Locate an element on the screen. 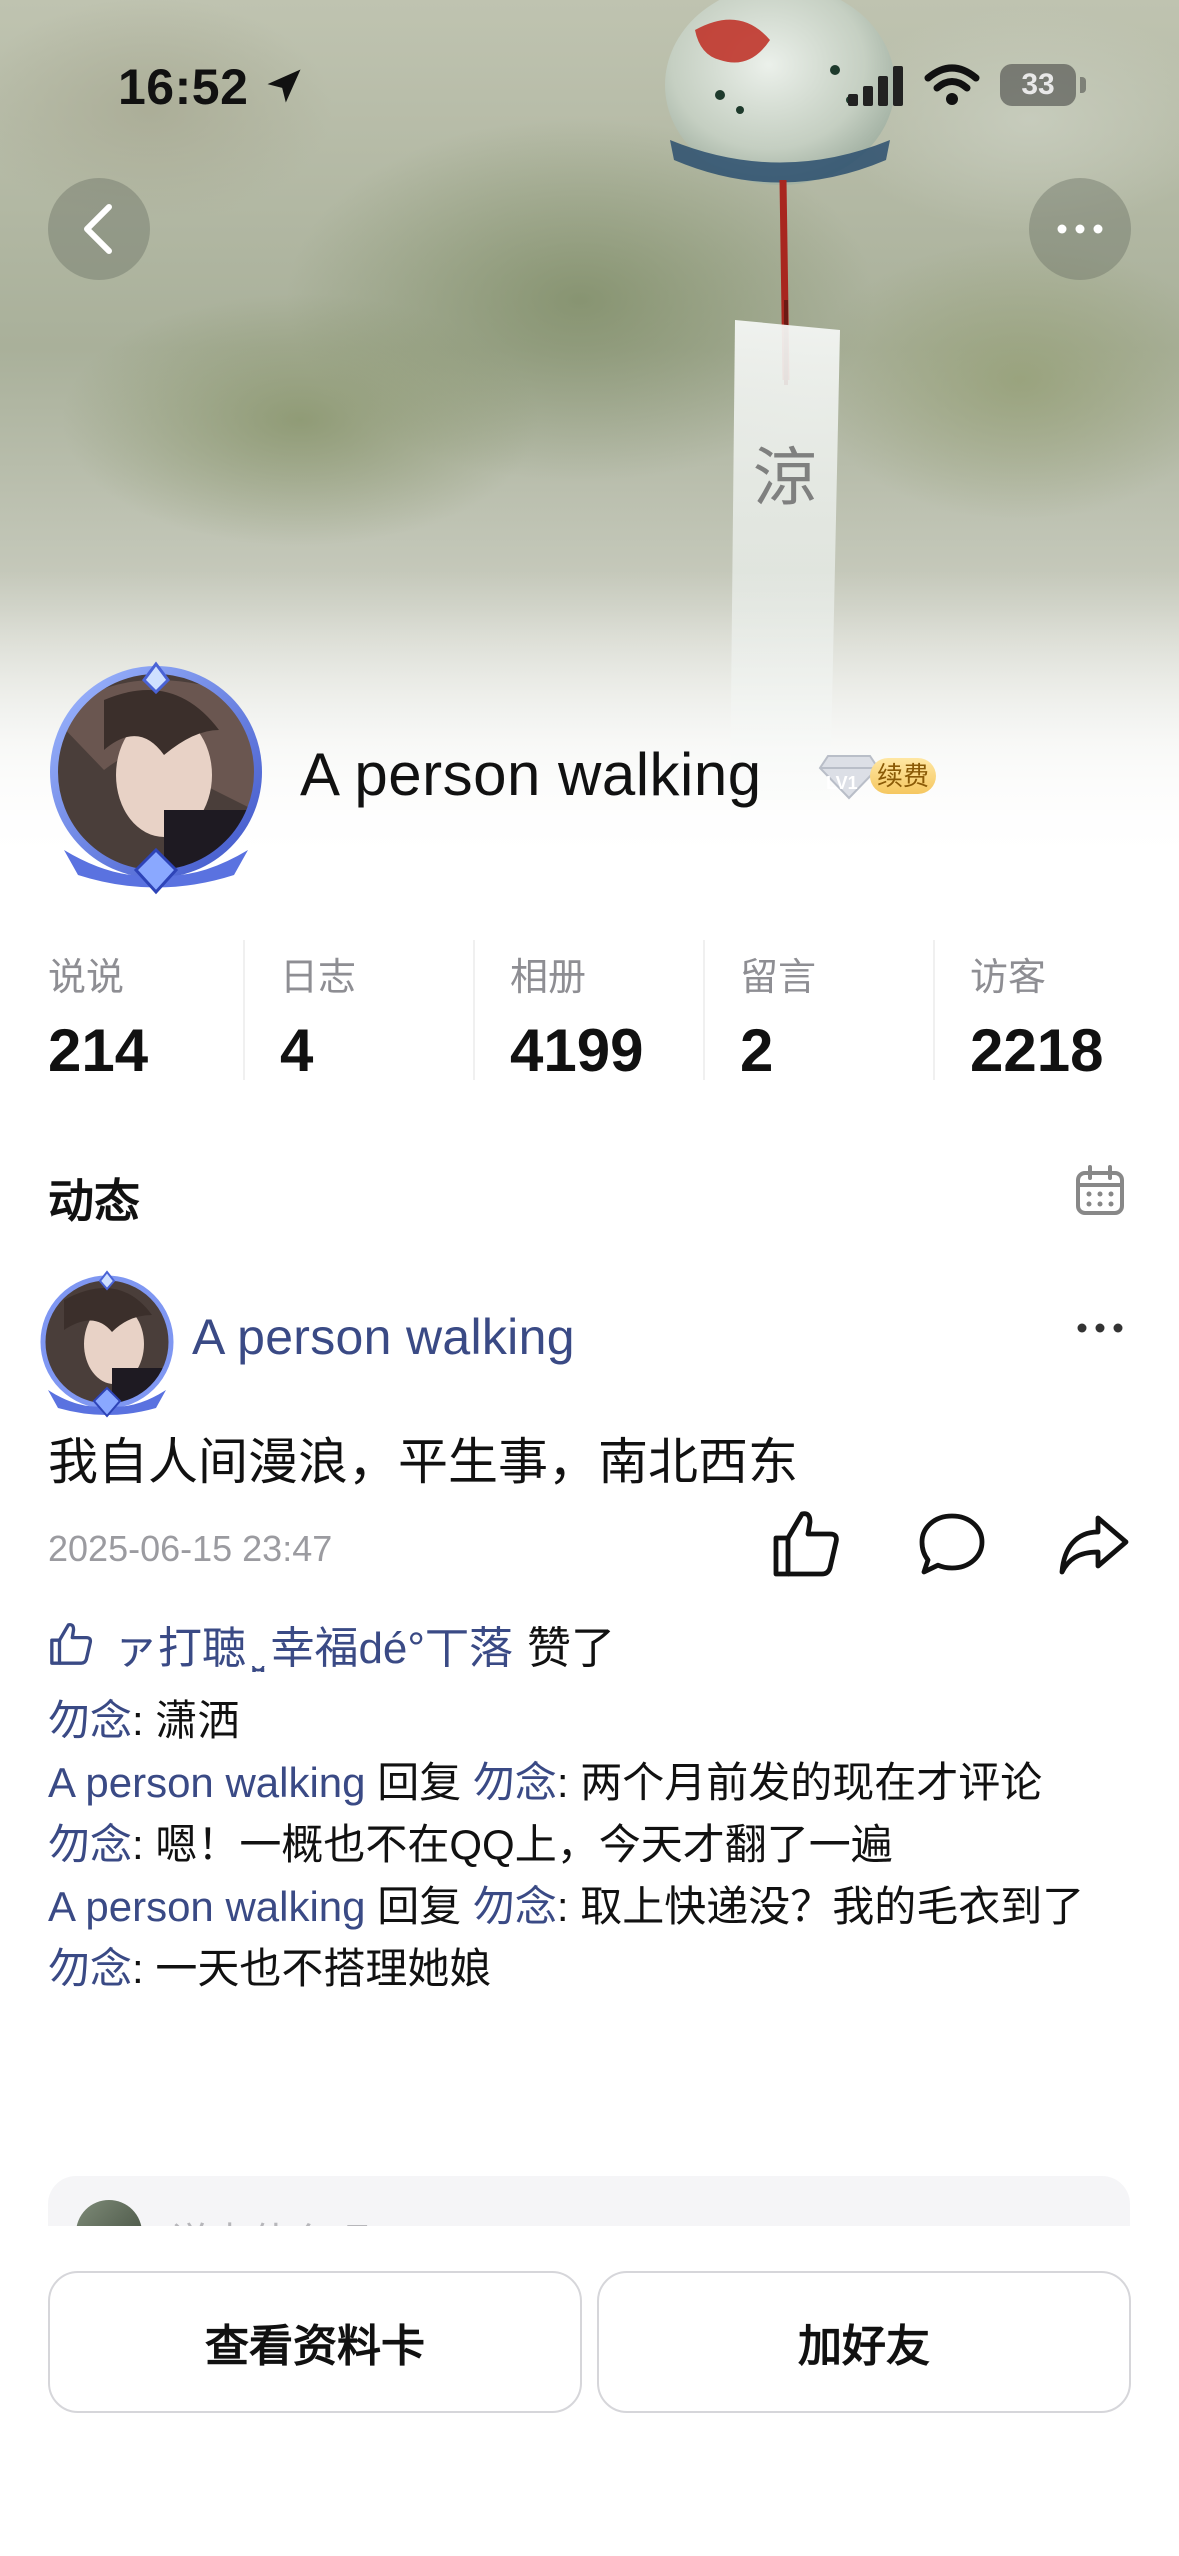  stat-value: 4 is located at coordinates (297, 1050).